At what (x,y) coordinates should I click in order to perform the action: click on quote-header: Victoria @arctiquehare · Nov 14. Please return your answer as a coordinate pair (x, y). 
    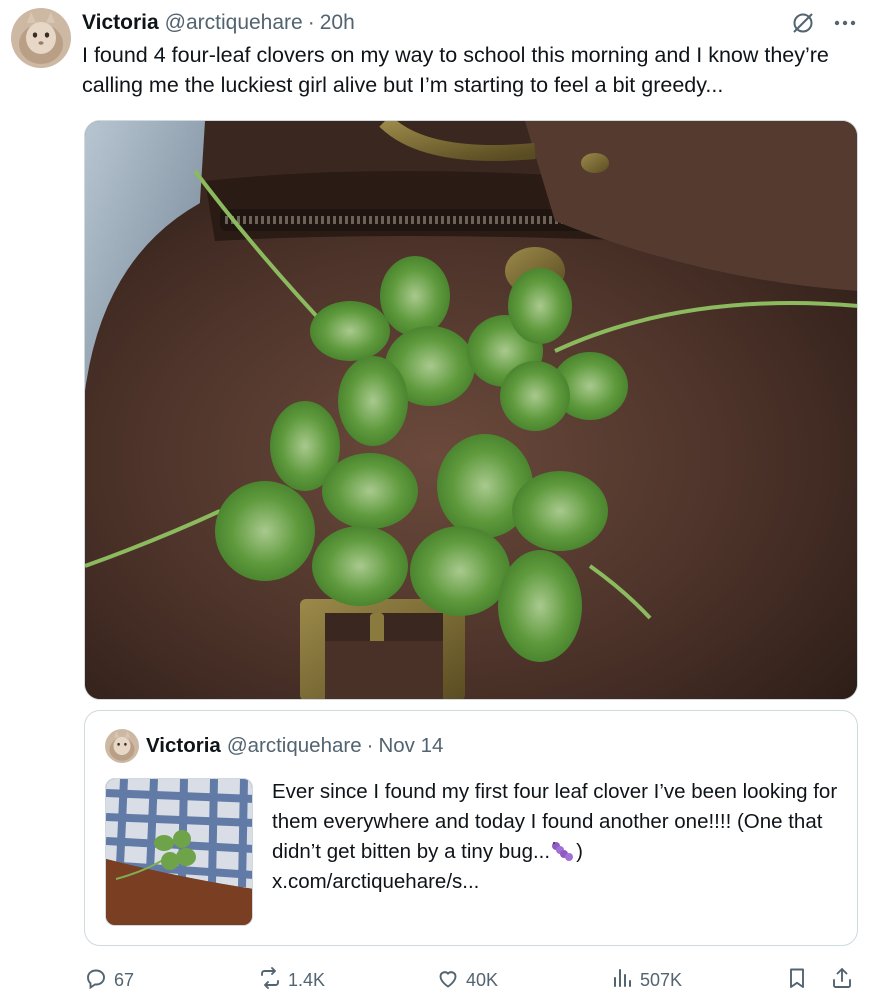
    Looking at the image, I should click on (294, 746).